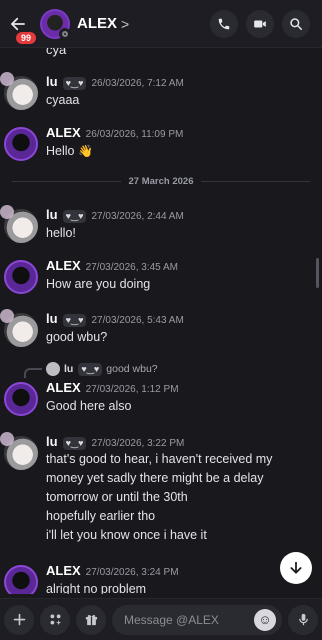  I want to click on arrow-down-icon, so click(296, 567).